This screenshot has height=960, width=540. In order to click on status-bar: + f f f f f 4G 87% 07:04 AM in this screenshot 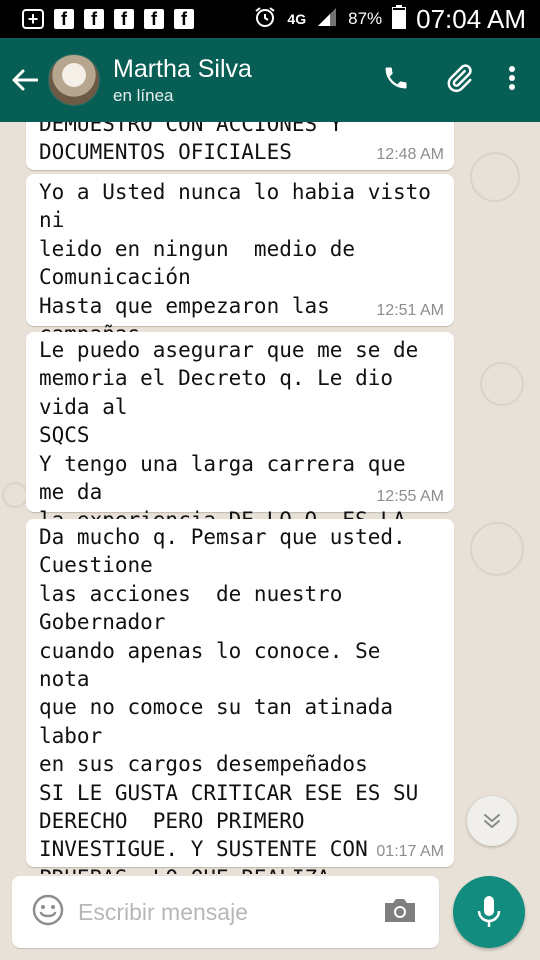, I will do `click(270, 19)`.